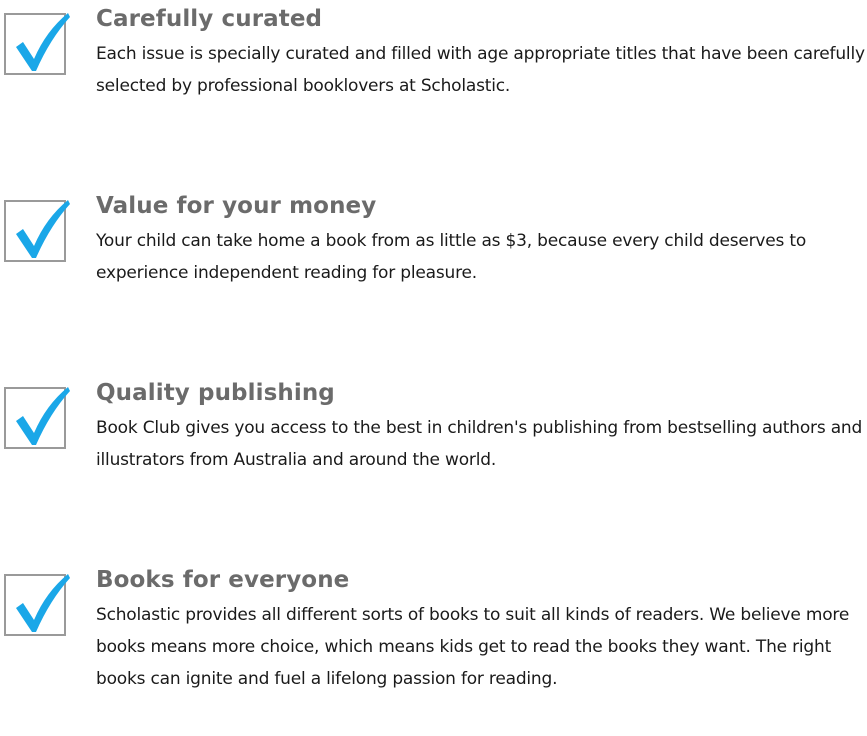 The height and width of the screenshot is (736, 867). What do you see at coordinates (215, 393) in the screenshot?
I see `feature-title: Quality publishing` at bounding box center [215, 393].